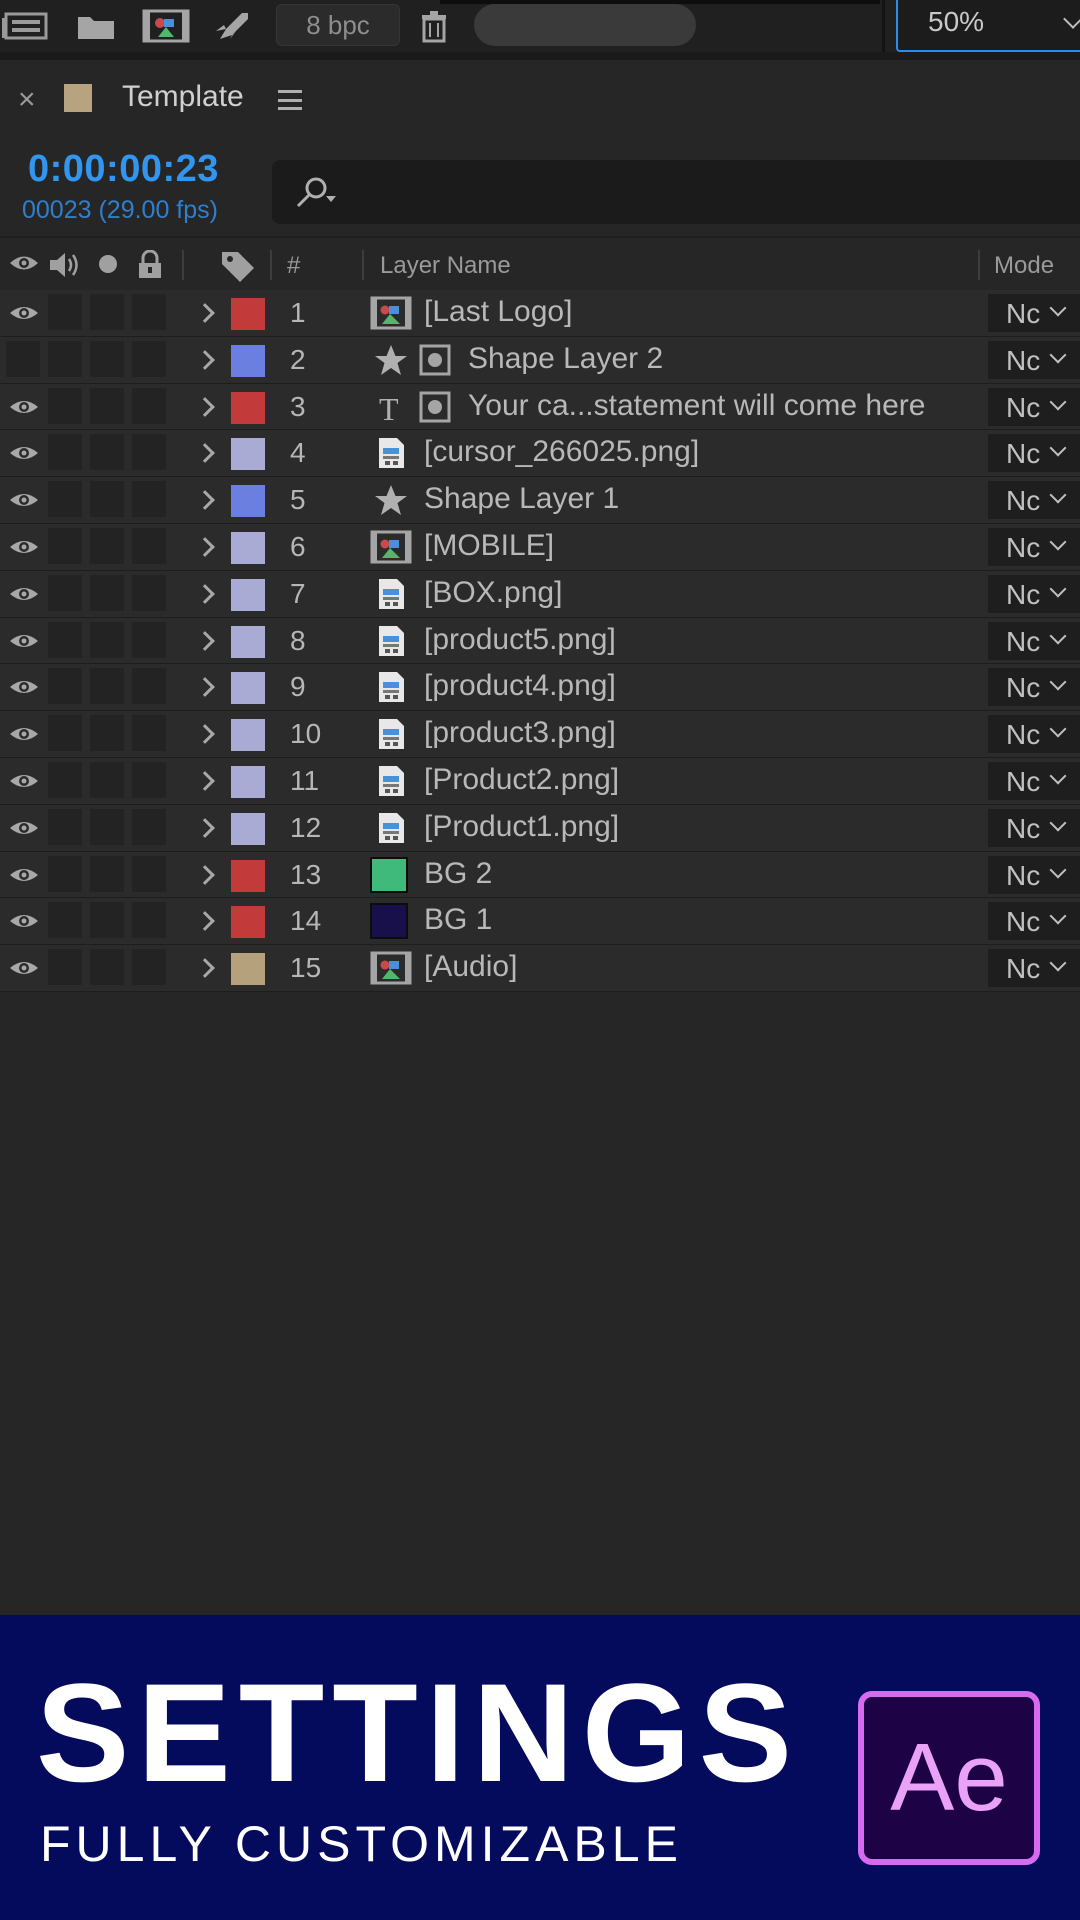  I want to click on layer-name: BG 1, so click(458, 920).